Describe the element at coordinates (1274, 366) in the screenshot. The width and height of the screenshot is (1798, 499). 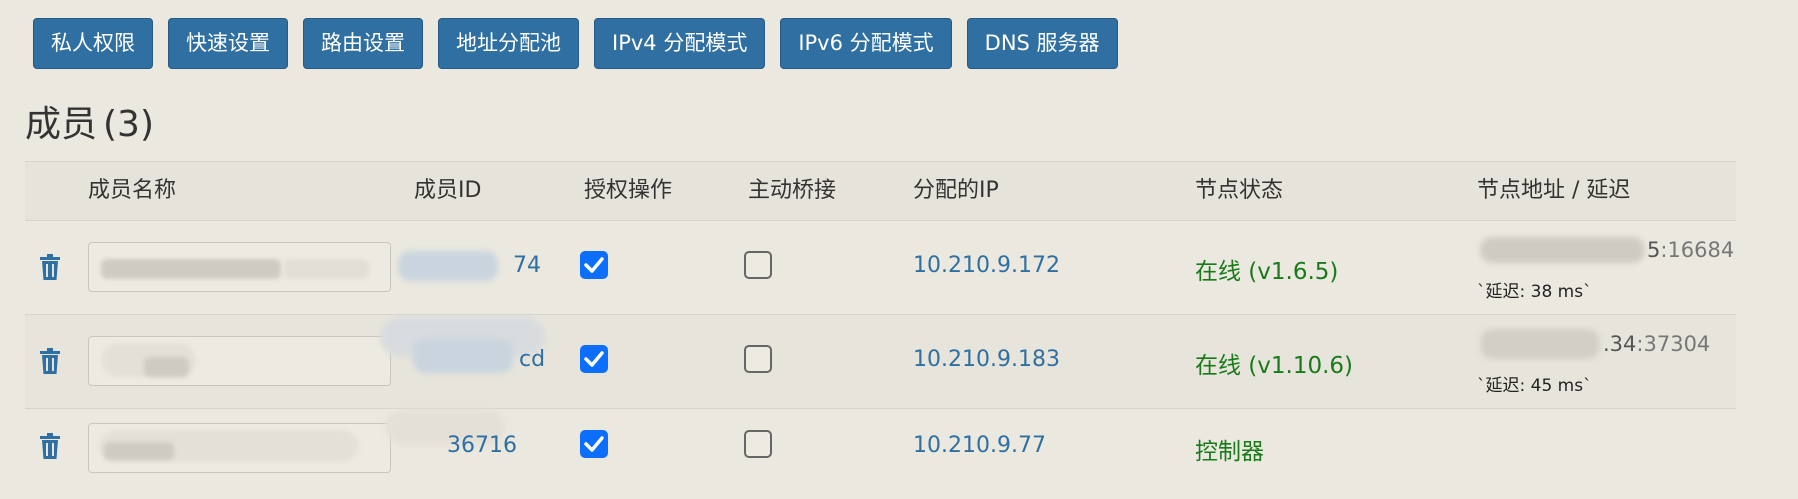
I see `node-status: 在线 (v1.10.6)` at that location.